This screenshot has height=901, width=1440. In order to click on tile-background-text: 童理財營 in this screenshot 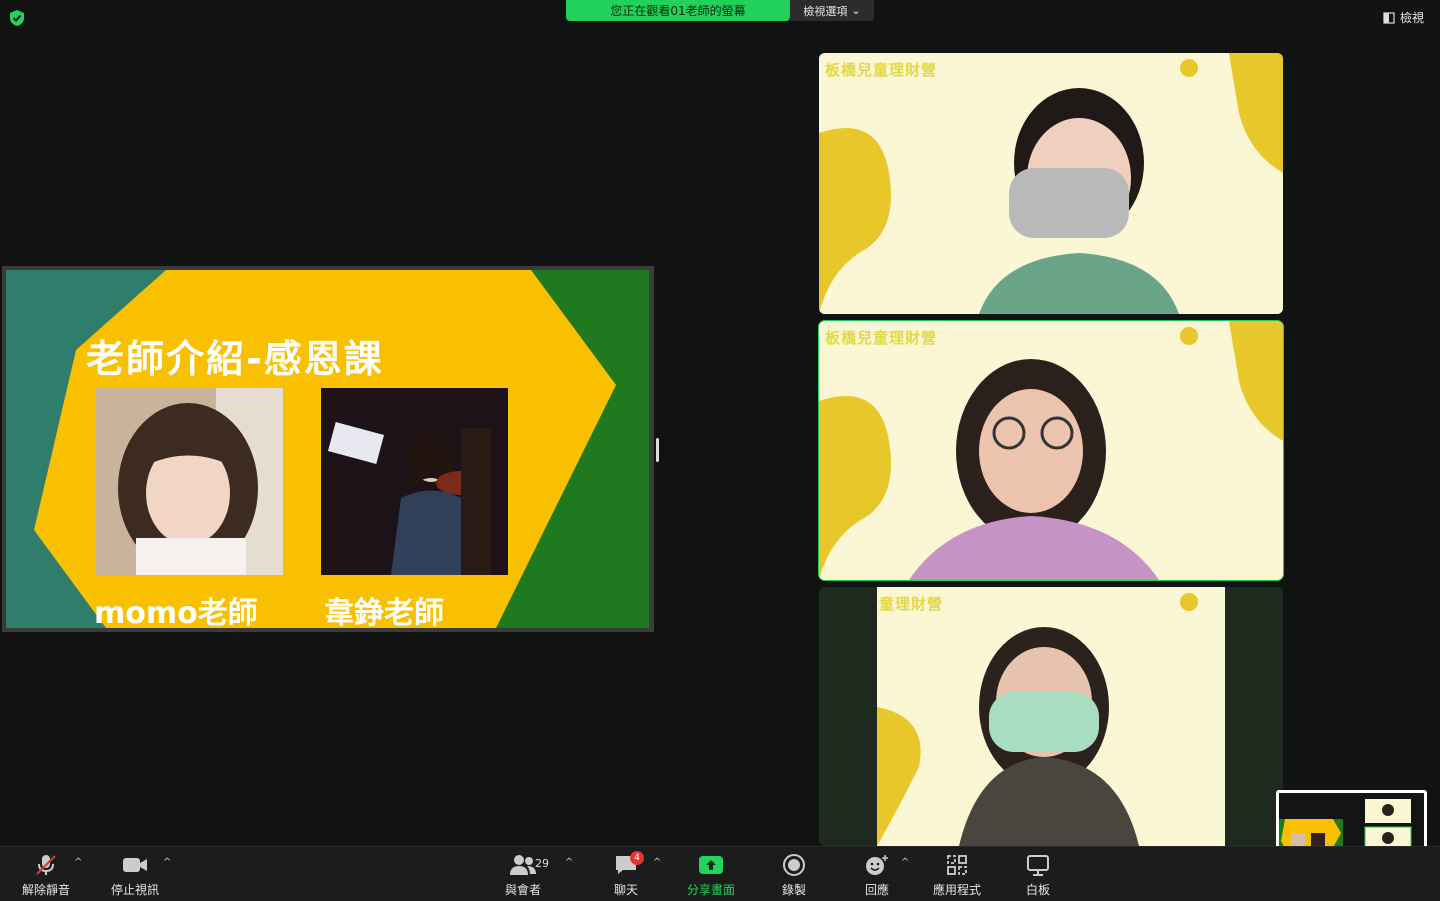, I will do `click(911, 604)`.